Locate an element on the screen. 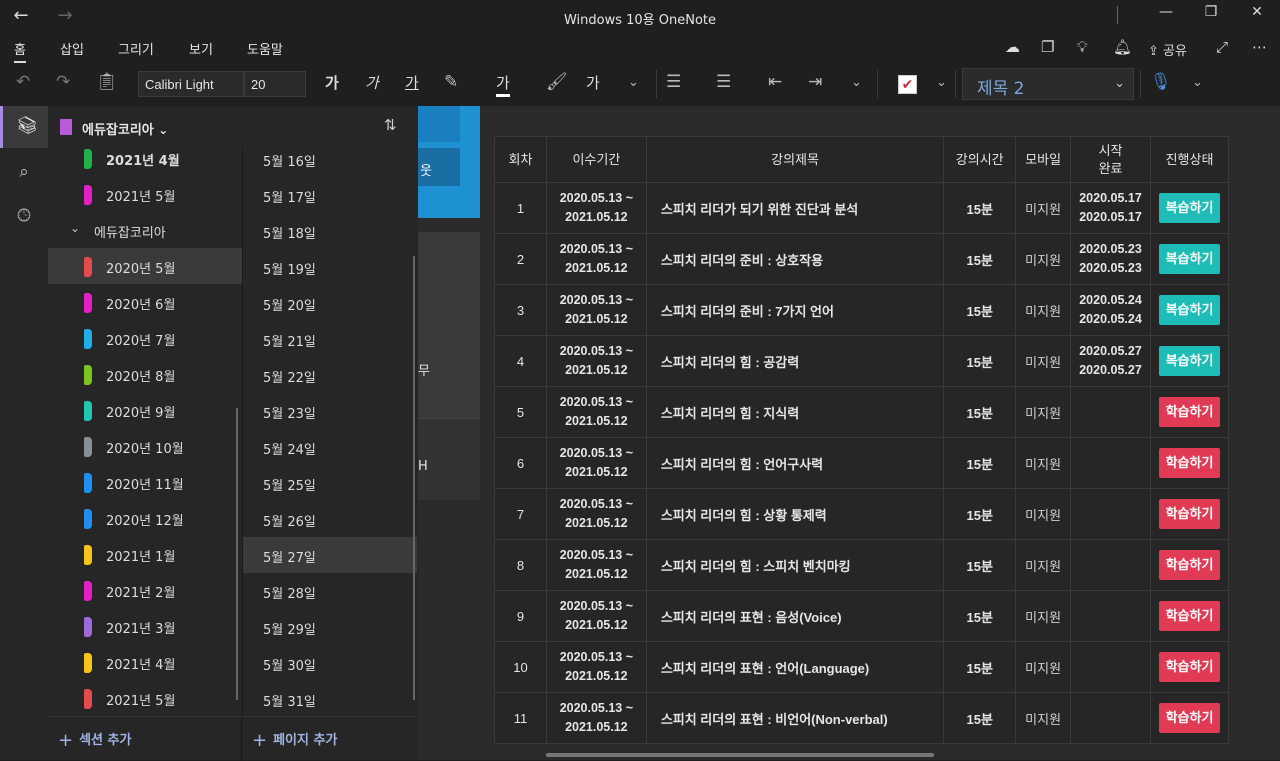 The image size is (1280, 761). clear-format-button: 가 is located at coordinates (593, 82).